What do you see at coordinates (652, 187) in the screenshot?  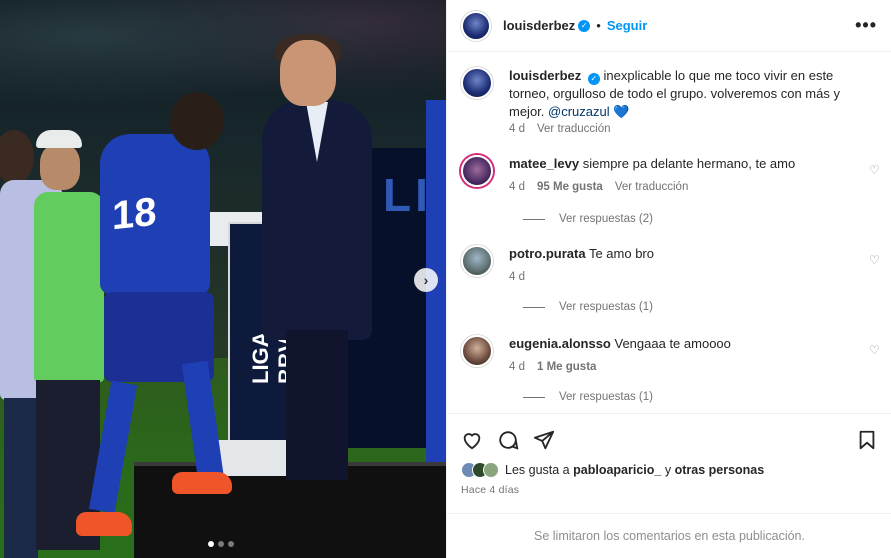 I see `comment-translate-link: Ver traducción` at bounding box center [652, 187].